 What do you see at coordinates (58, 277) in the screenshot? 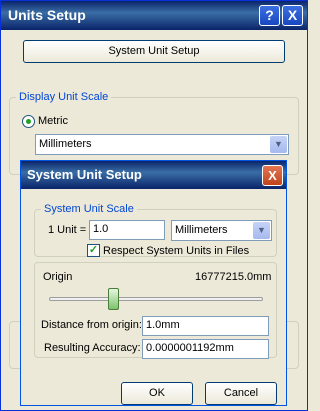
I see `origin-label: Origin` at bounding box center [58, 277].